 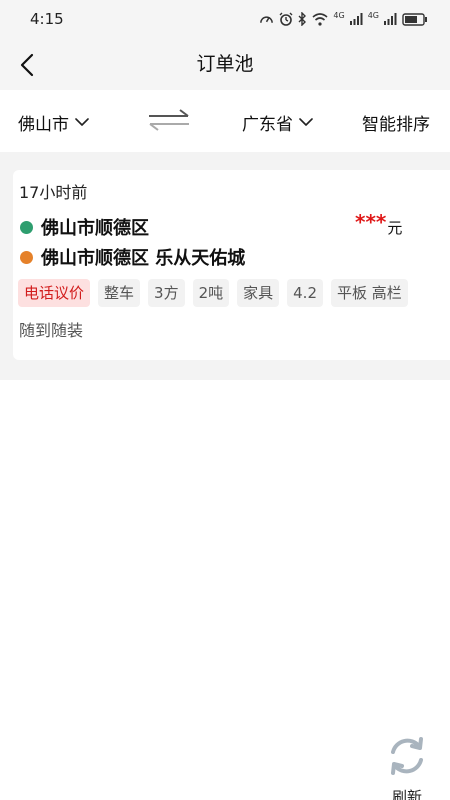 What do you see at coordinates (286, 19) in the screenshot?
I see `alarm-icon` at bounding box center [286, 19].